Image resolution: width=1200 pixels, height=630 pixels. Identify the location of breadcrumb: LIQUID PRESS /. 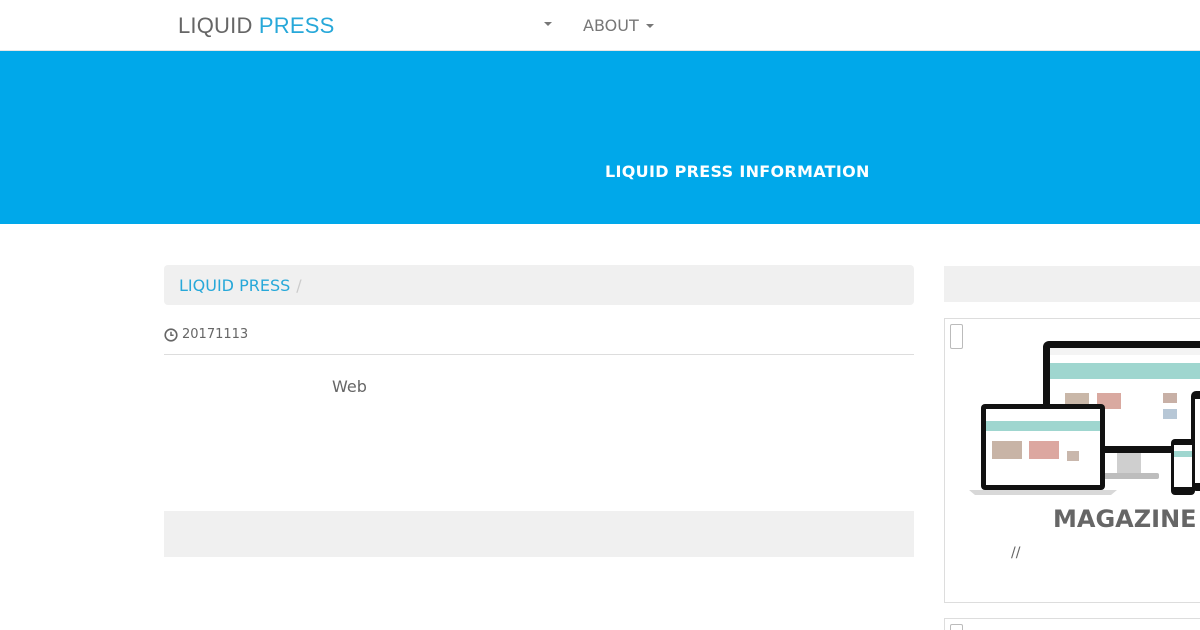
(539, 285).